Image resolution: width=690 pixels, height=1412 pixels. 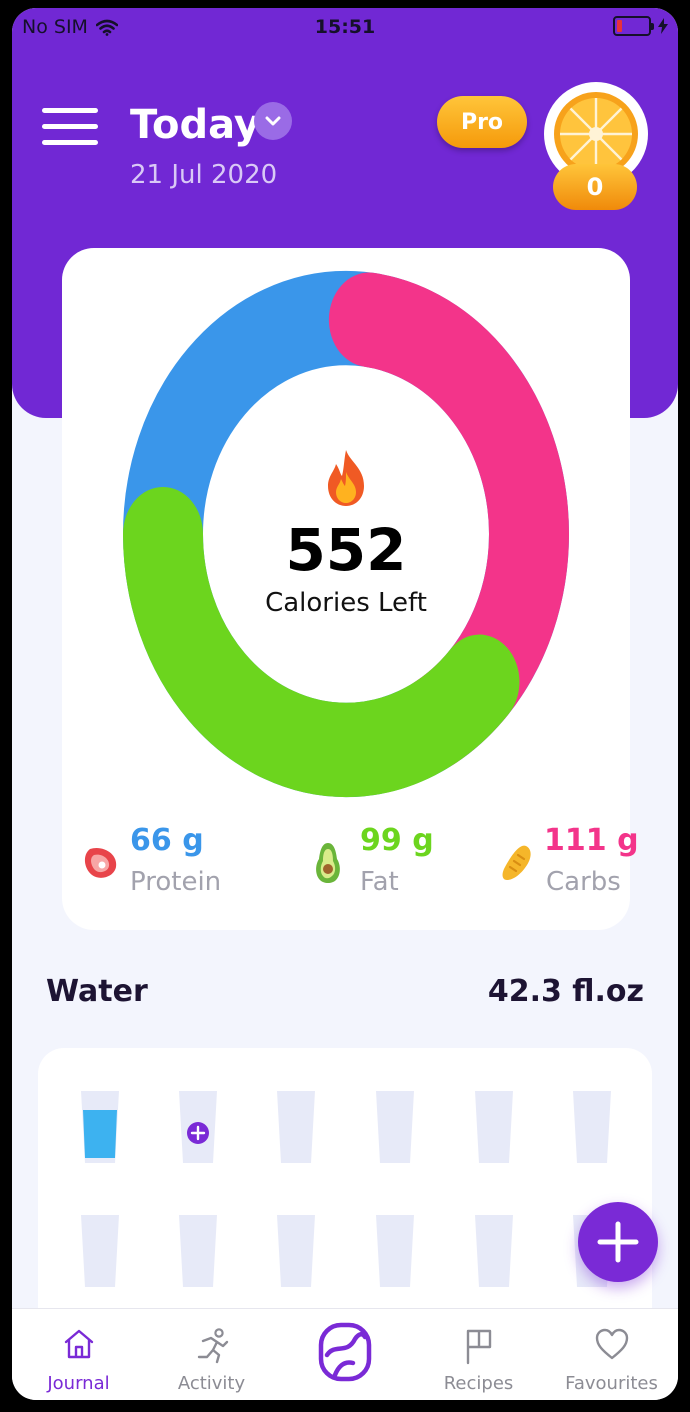 I want to click on home-icon, so click(x=78, y=1344).